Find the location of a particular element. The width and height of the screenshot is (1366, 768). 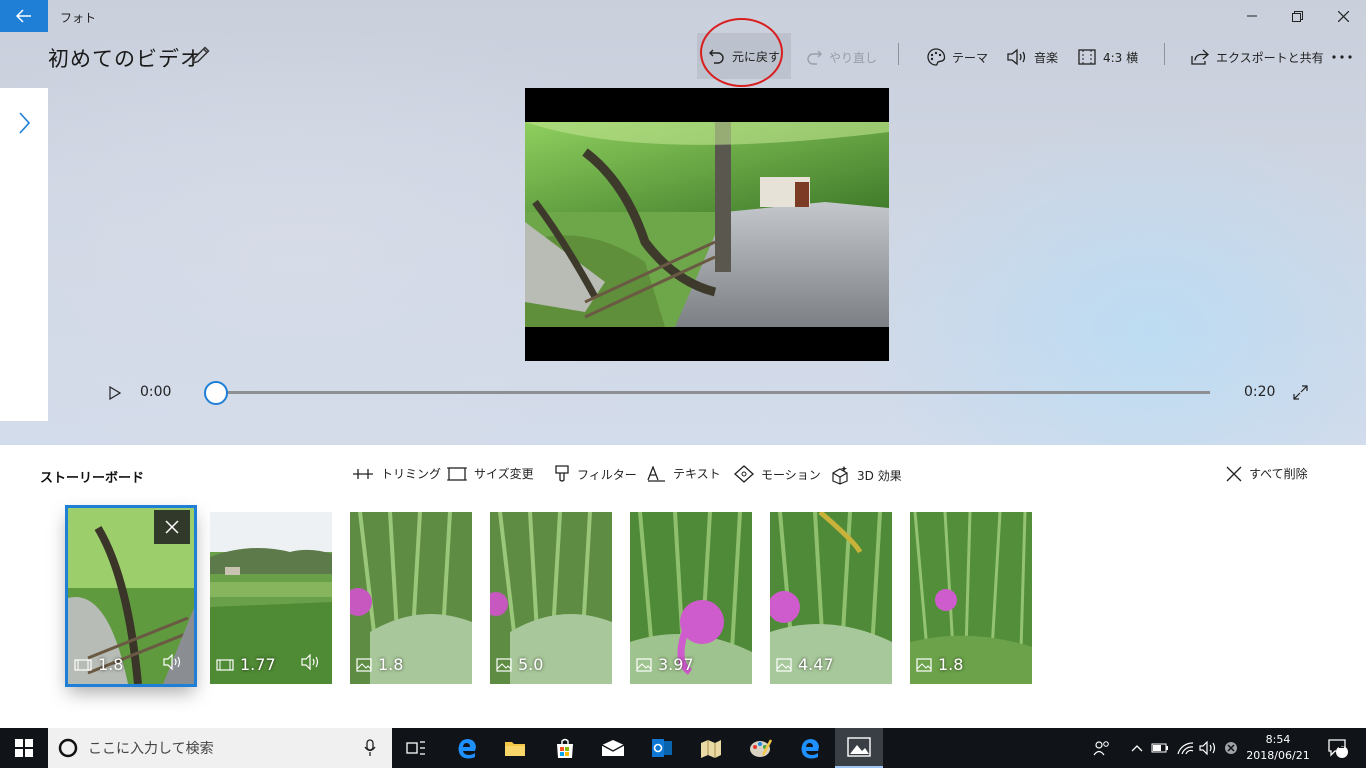

text-button: テキスト is located at coordinates (683, 473).